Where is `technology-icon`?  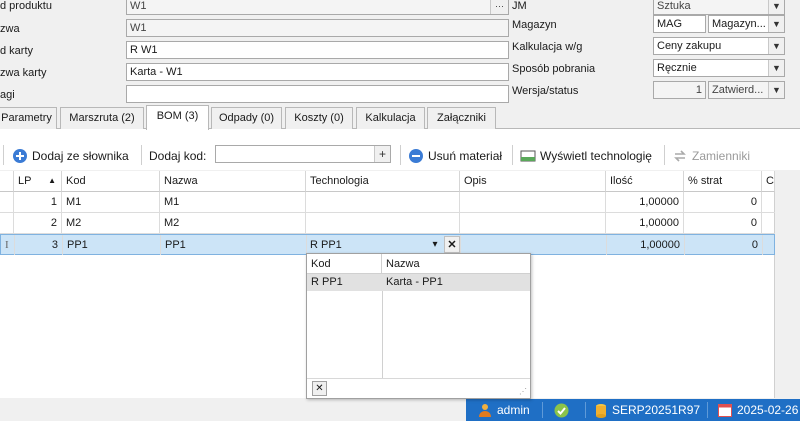 technology-icon is located at coordinates (528, 156).